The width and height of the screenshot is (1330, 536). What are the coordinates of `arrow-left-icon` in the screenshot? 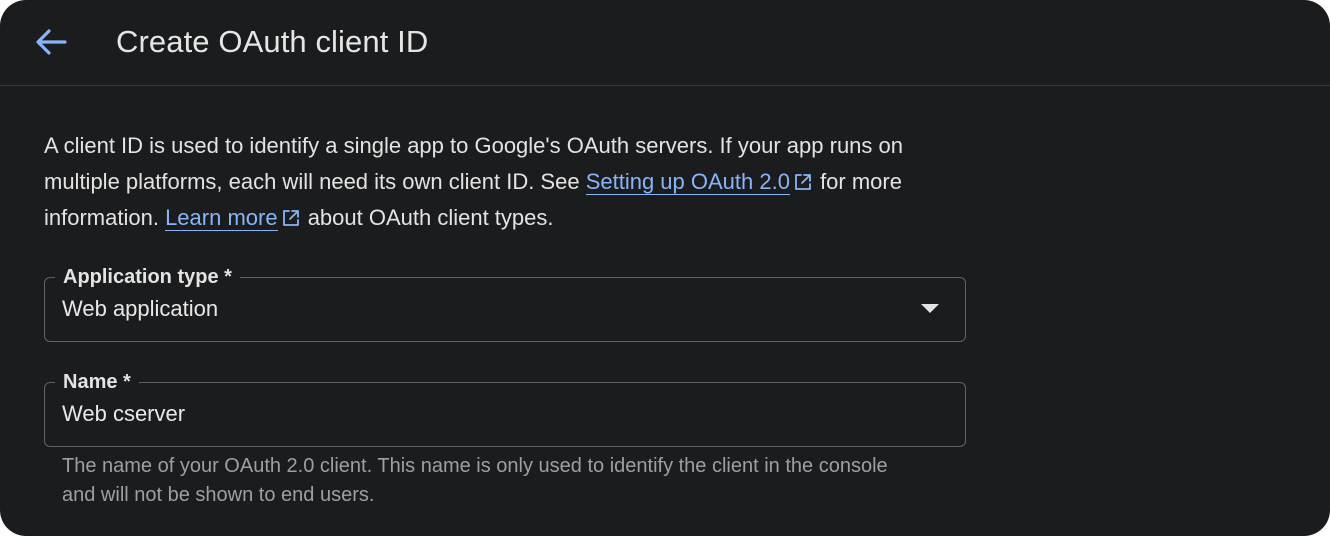 It's located at (51, 42).